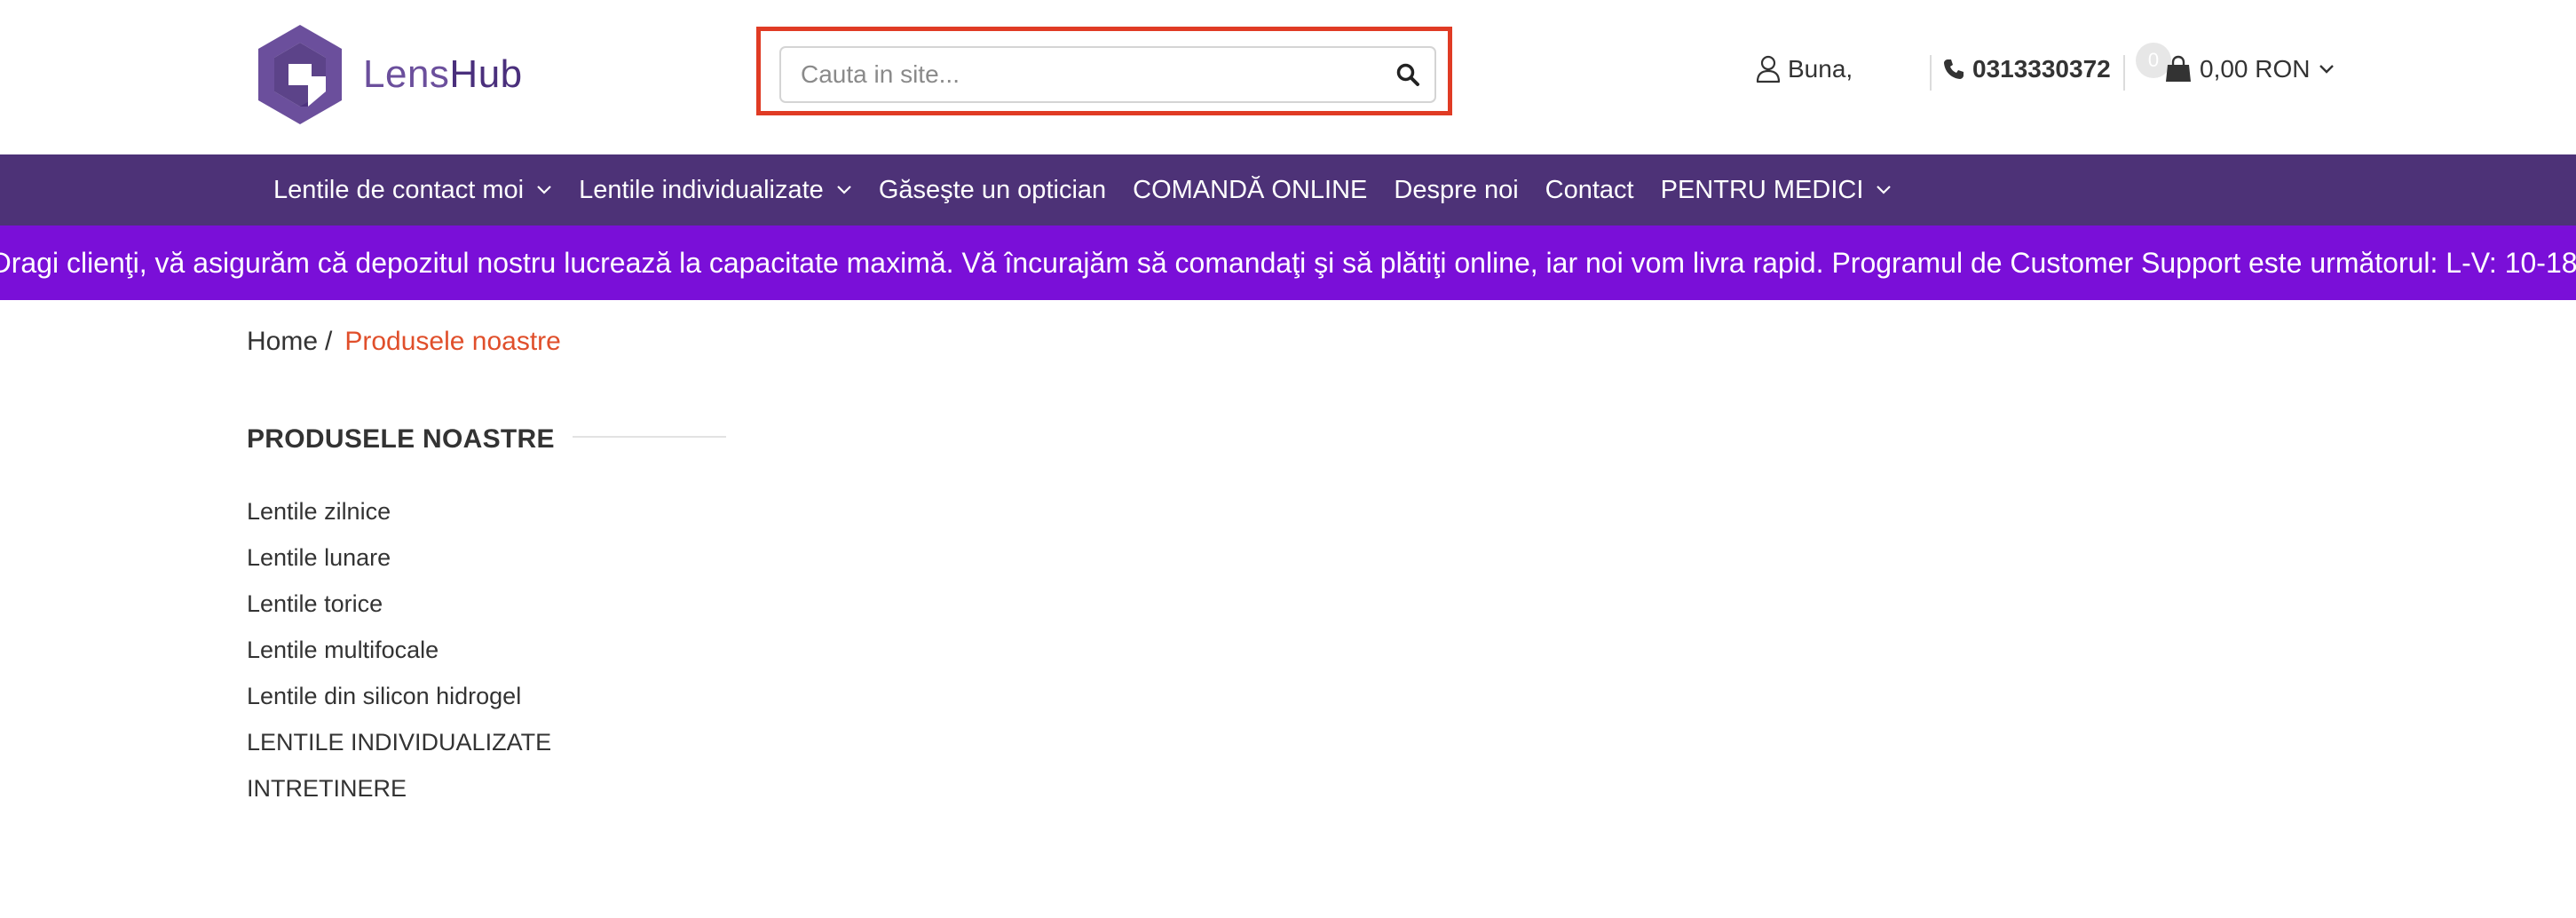  What do you see at coordinates (2178, 68) in the screenshot?
I see `shopping-bag-icon` at bounding box center [2178, 68].